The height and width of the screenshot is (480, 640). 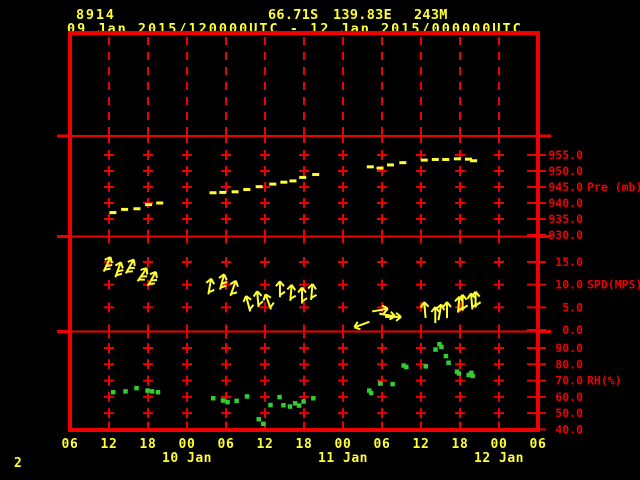 I want to click on pressure-tick-label: 940.0, so click(x=565, y=203).